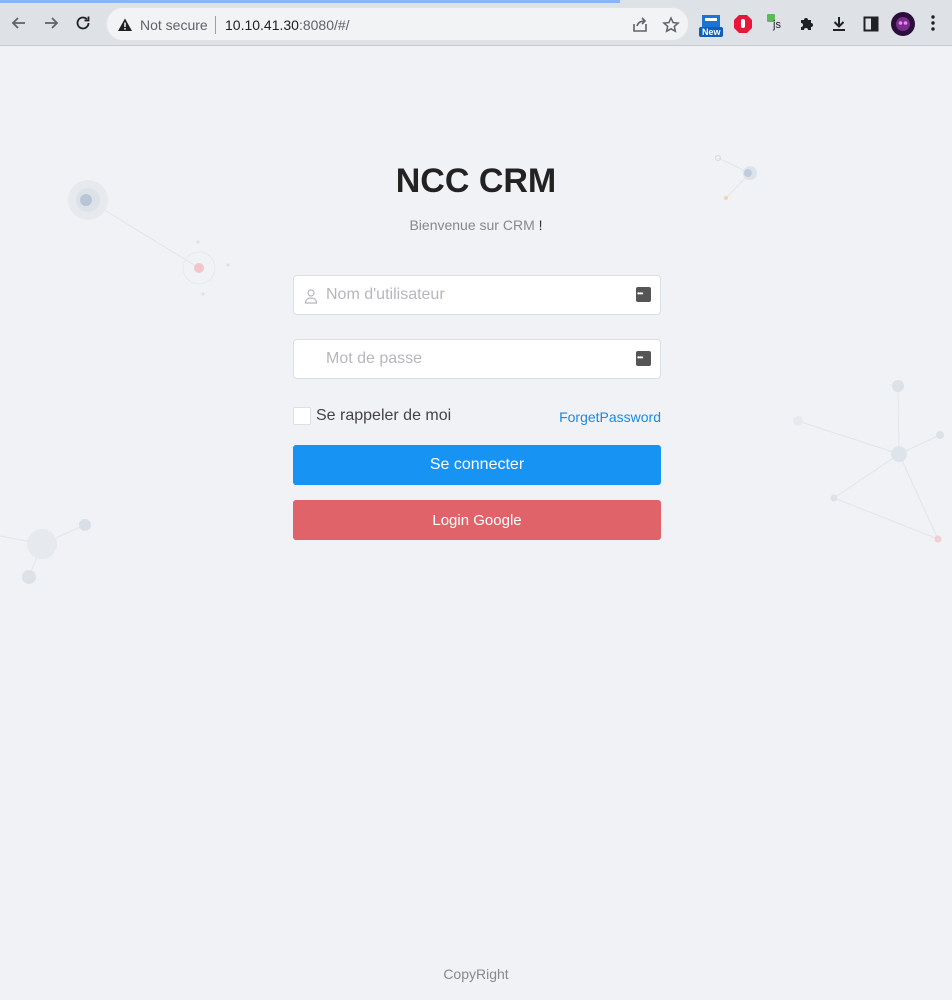 This screenshot has width=952, height=1000. Describe the element at coordinates (610, 417) in the screenshot. I see `forget-password-link: ForgetPassword` at that location.